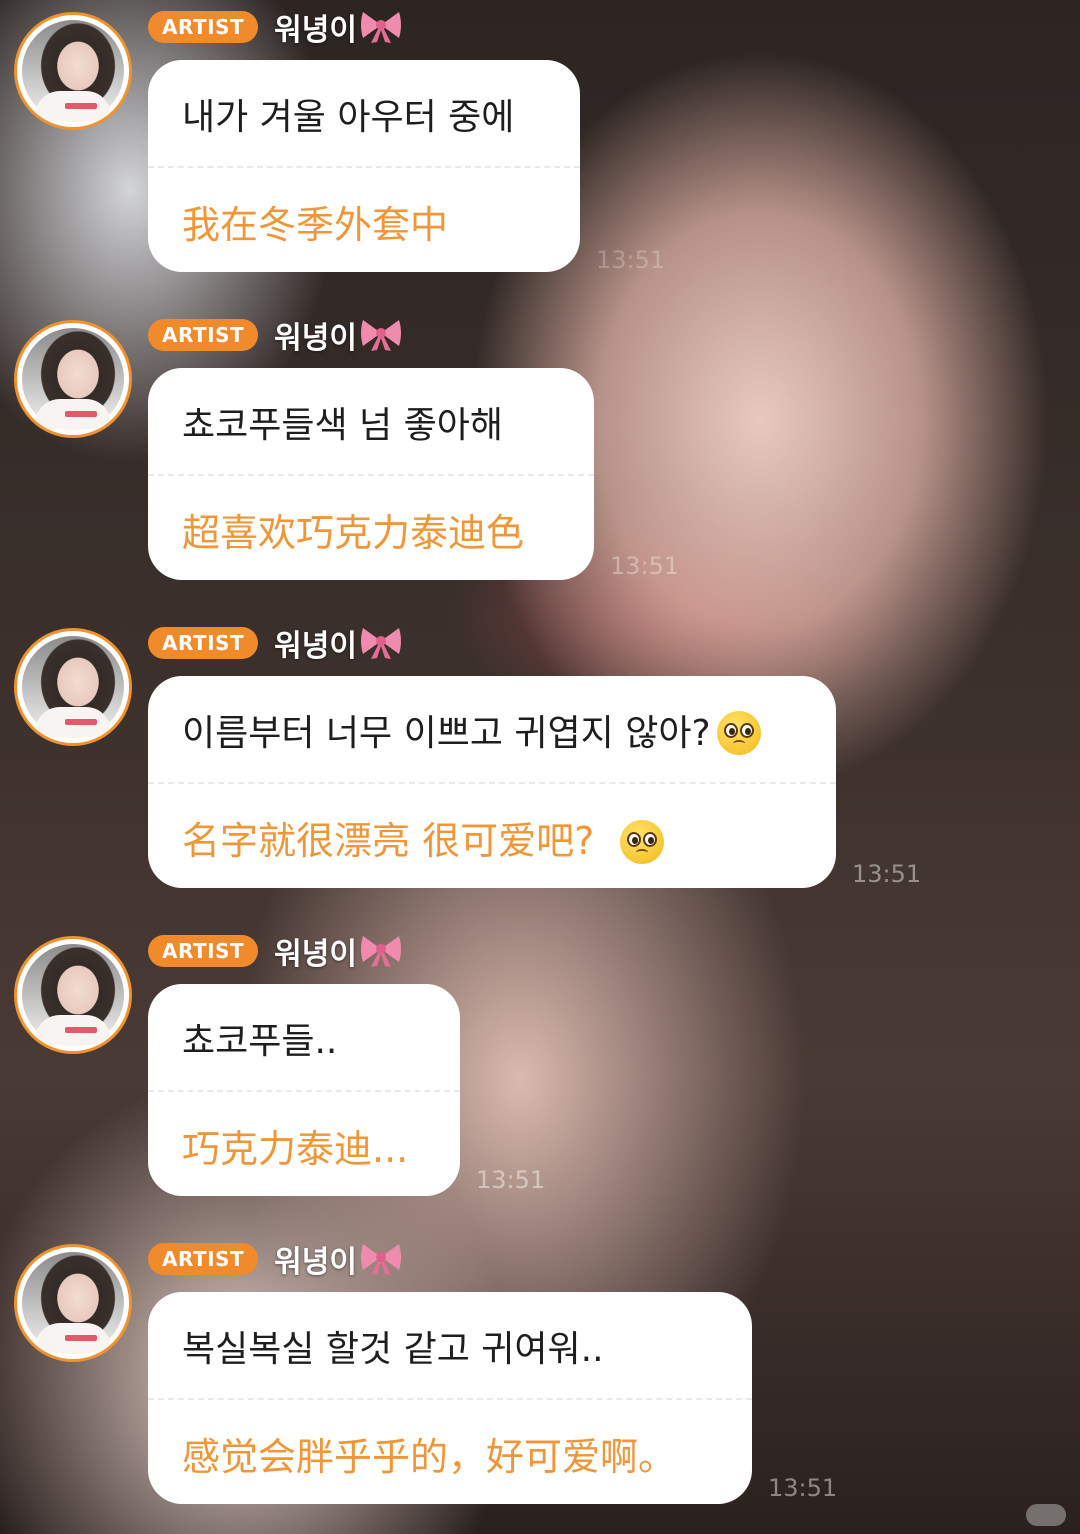 The width and height of the screenshot is (1080, 1534). What do you see at coordinates (315, 225) in the screenshot?
I see `chinese-translation: 我在冬季外套中` at bounding box center [315, 225].